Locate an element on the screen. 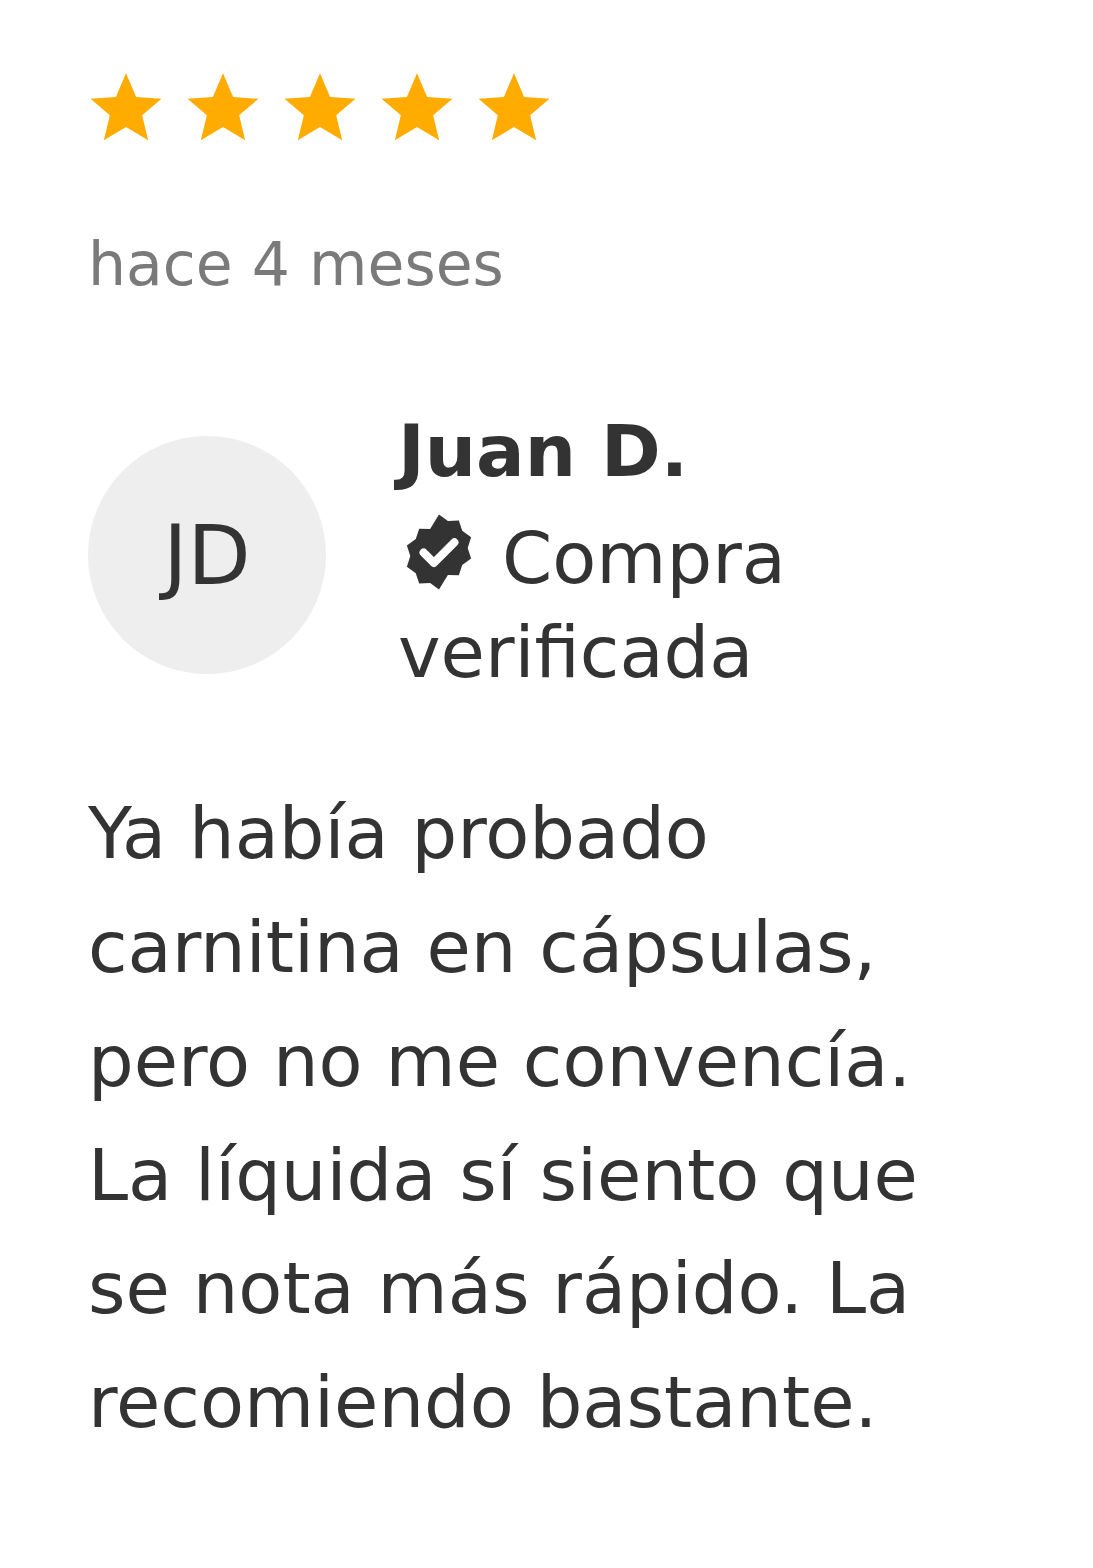 The image size is (1093, 1568). review-date: hace 4 meses is located at coordinates (296, 264).